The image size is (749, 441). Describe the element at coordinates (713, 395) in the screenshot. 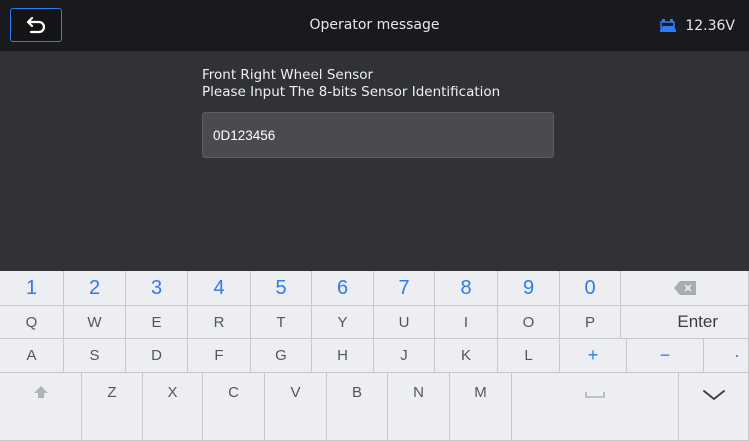

I see `hide-keyboard-icon` at that location.